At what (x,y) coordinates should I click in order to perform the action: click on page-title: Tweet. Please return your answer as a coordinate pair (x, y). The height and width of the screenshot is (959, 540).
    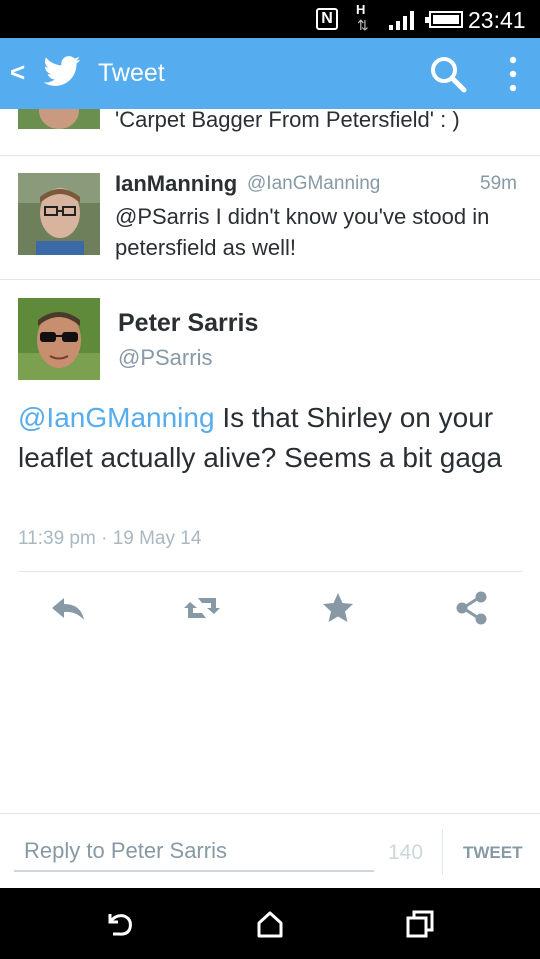
    Looking at the image, I should click on (131, 73).